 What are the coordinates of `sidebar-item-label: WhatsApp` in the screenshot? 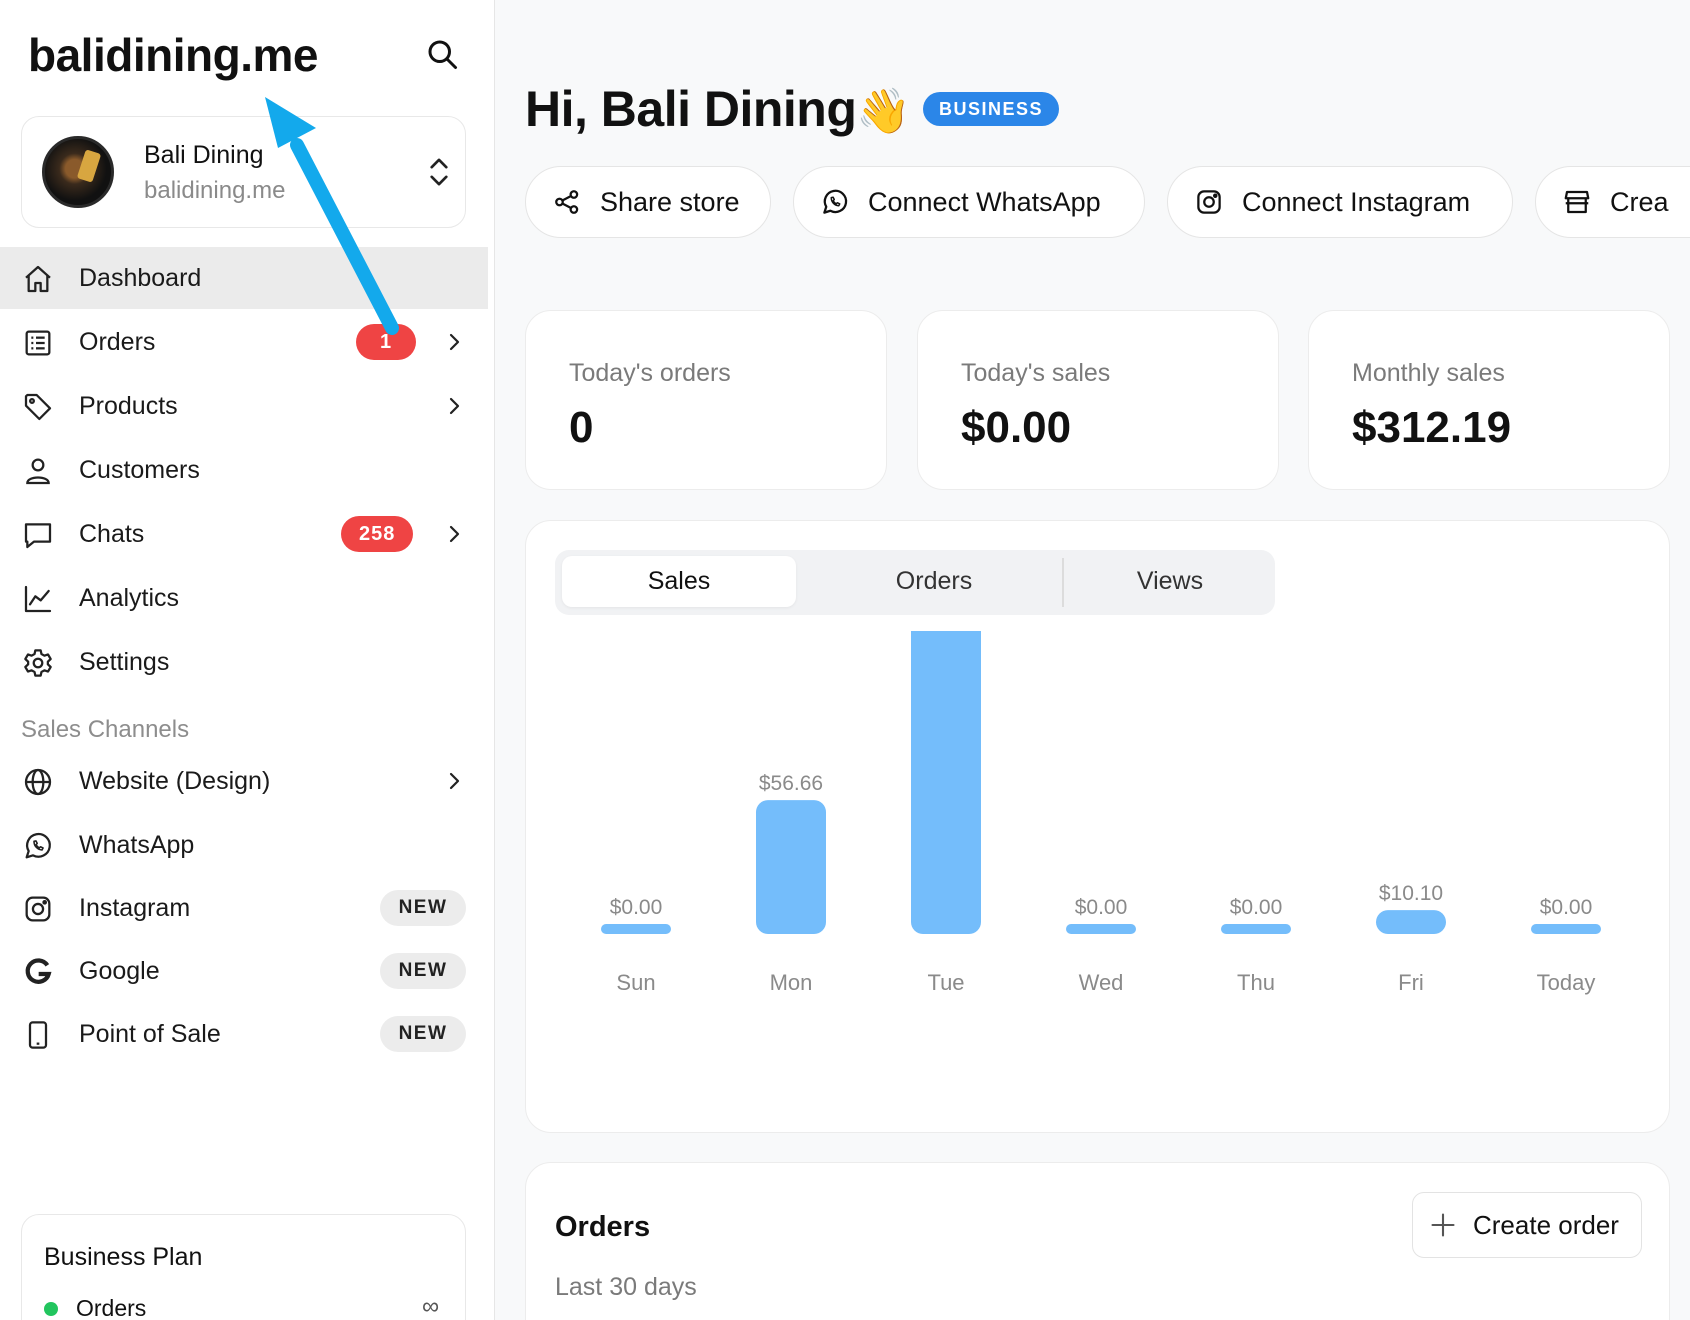 It's located at (137, 844).